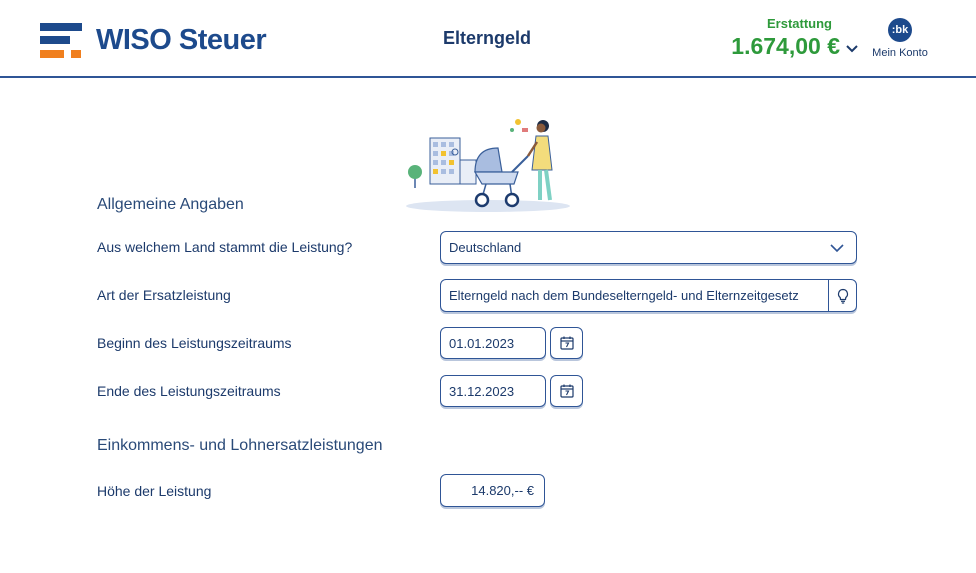  Describe the element at coordinates (154, 491) in the screenshot. I see `amount-label: Höhe der Leistung` at that location.